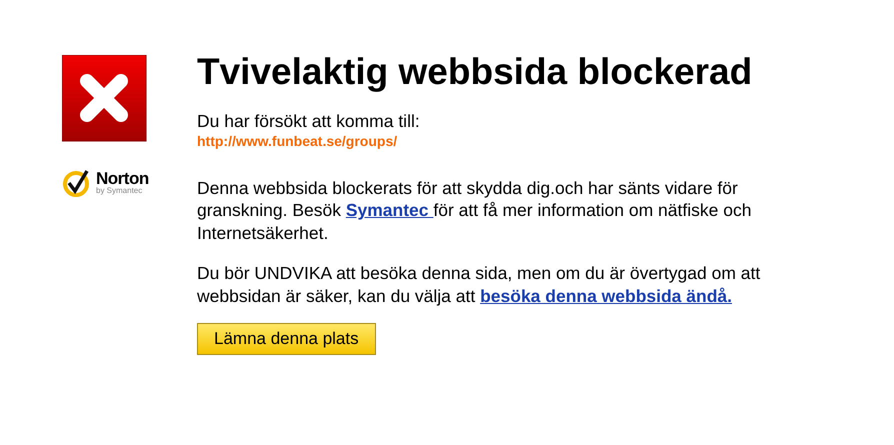  Describe the element at coordinates (606, 296) in the screenshot. I see `link: besöka denna webbsida ändå.` at that location.